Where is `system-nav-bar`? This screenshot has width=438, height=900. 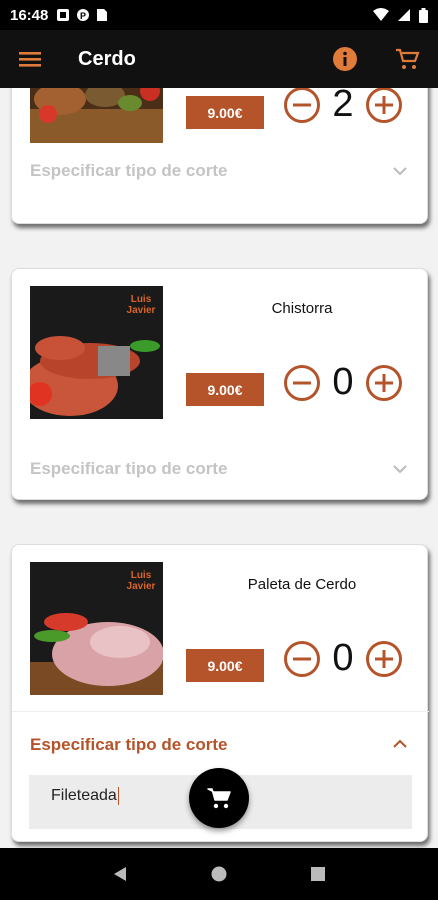
system-nav-bar is located at coordinates (219, 874).